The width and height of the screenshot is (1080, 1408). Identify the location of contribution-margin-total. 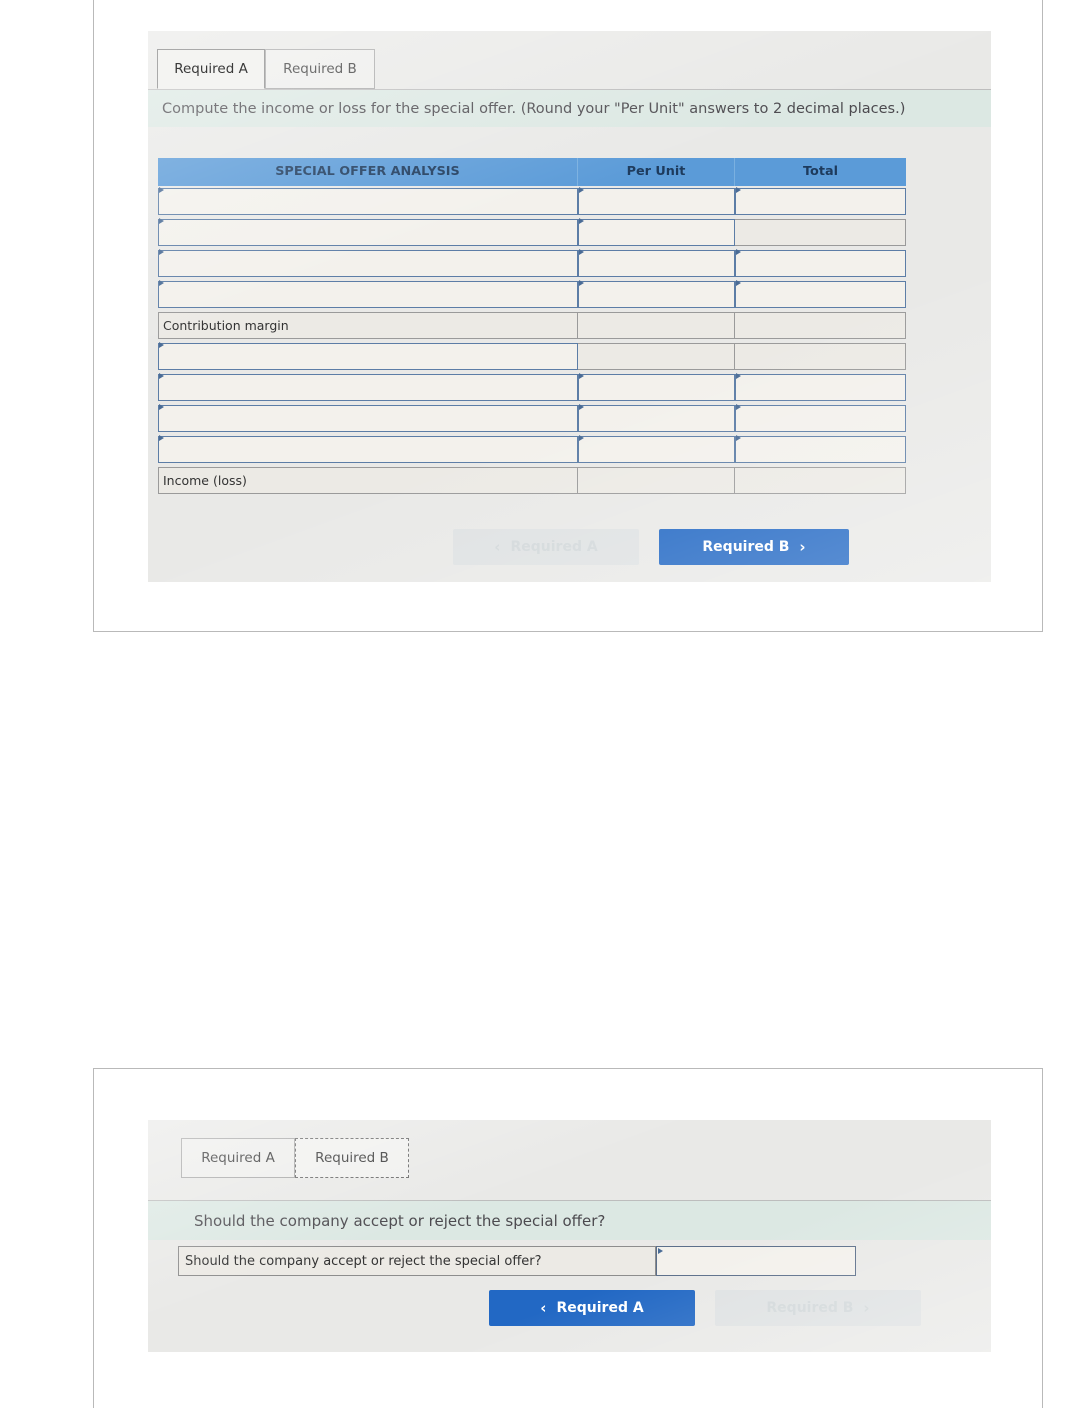
(820, 325).